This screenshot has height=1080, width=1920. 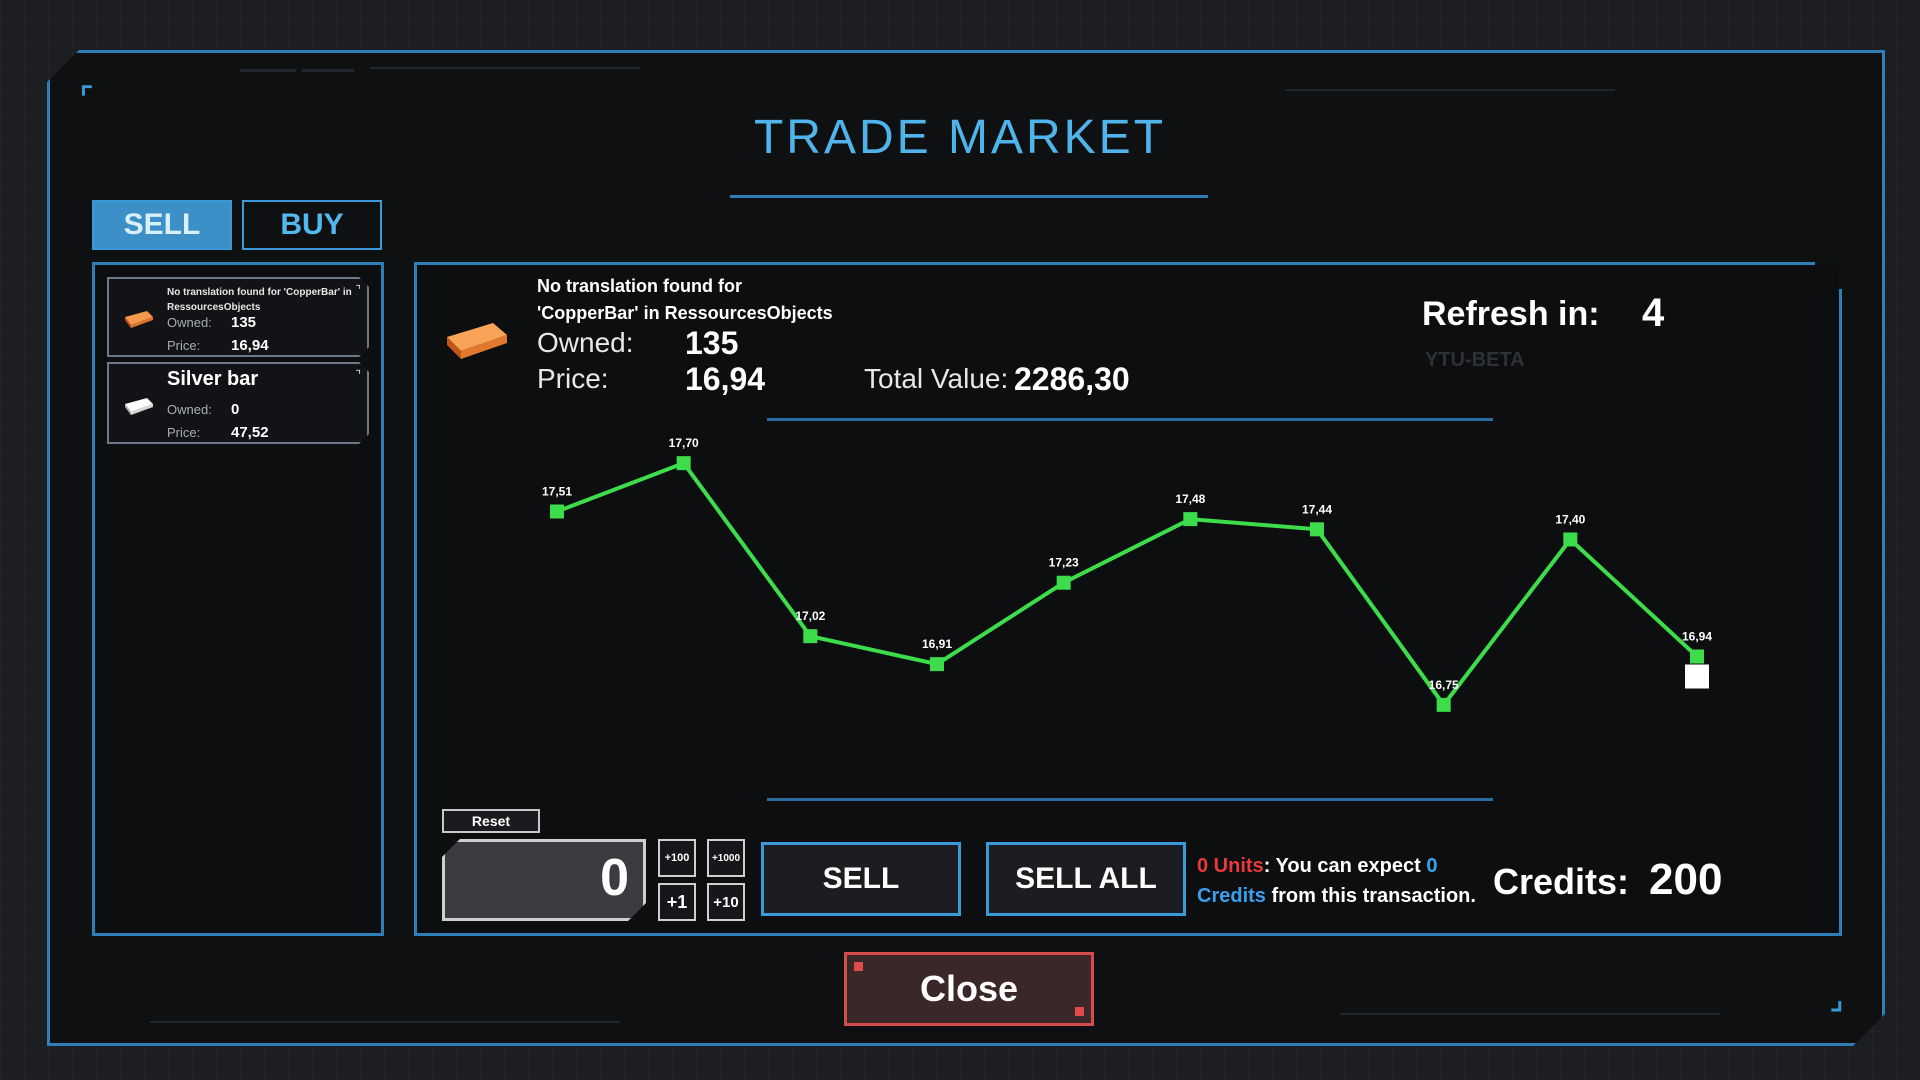 What do you see at coordinates (1570, 519) in the screenshot?
I see `data-label: 17,40` at bounding box center [1570, 519].